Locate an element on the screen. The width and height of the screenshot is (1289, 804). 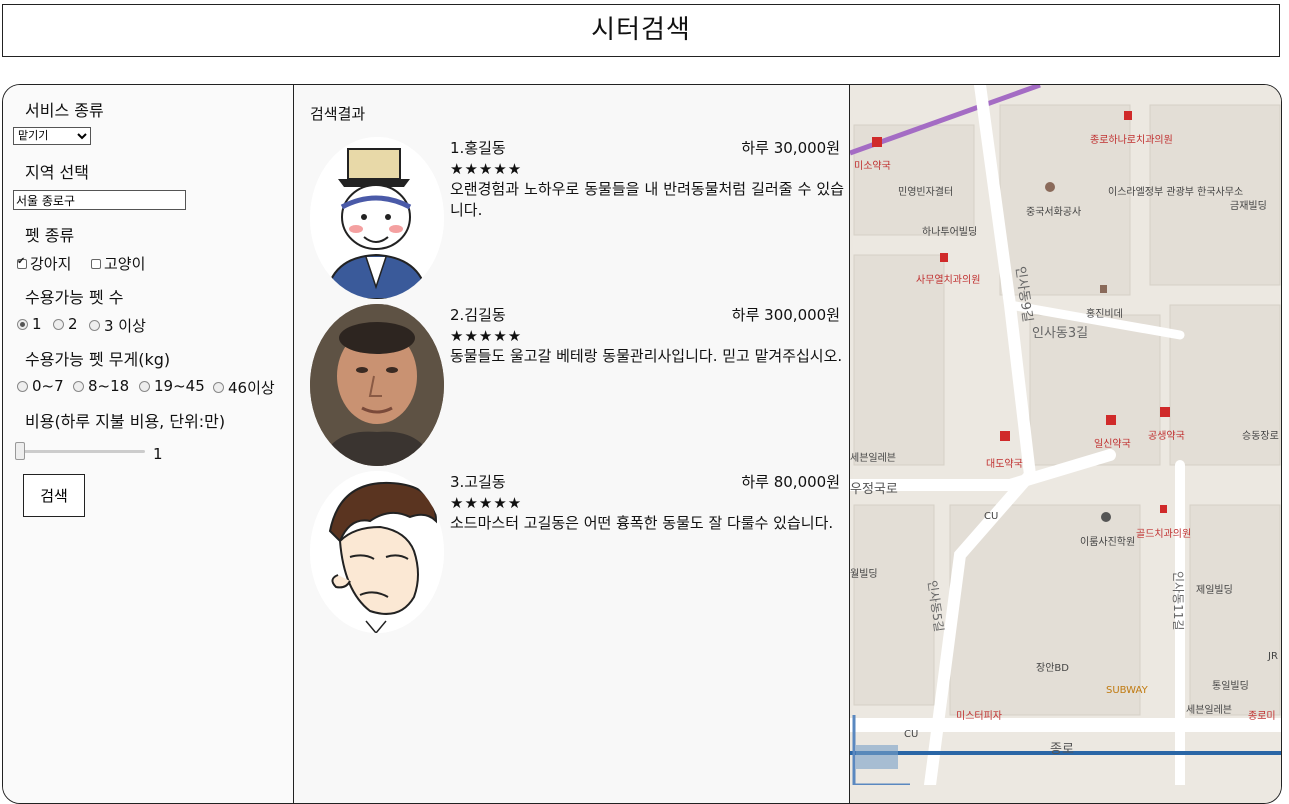
pet-weight-46-radio is located at coordinates (218, 387).